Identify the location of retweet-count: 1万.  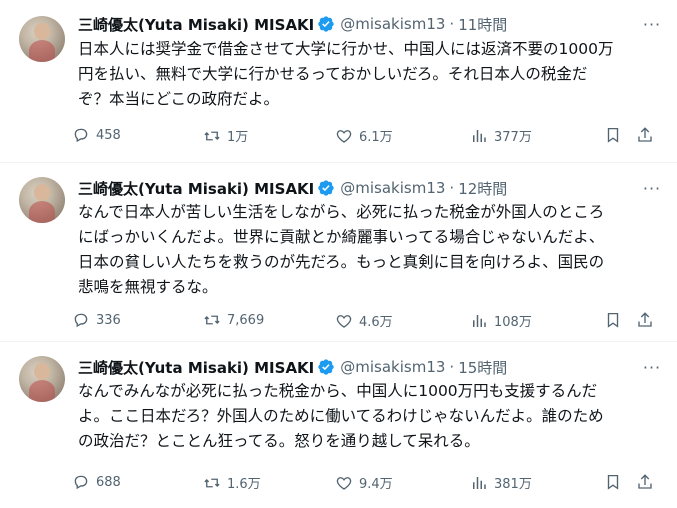
(238, 137).